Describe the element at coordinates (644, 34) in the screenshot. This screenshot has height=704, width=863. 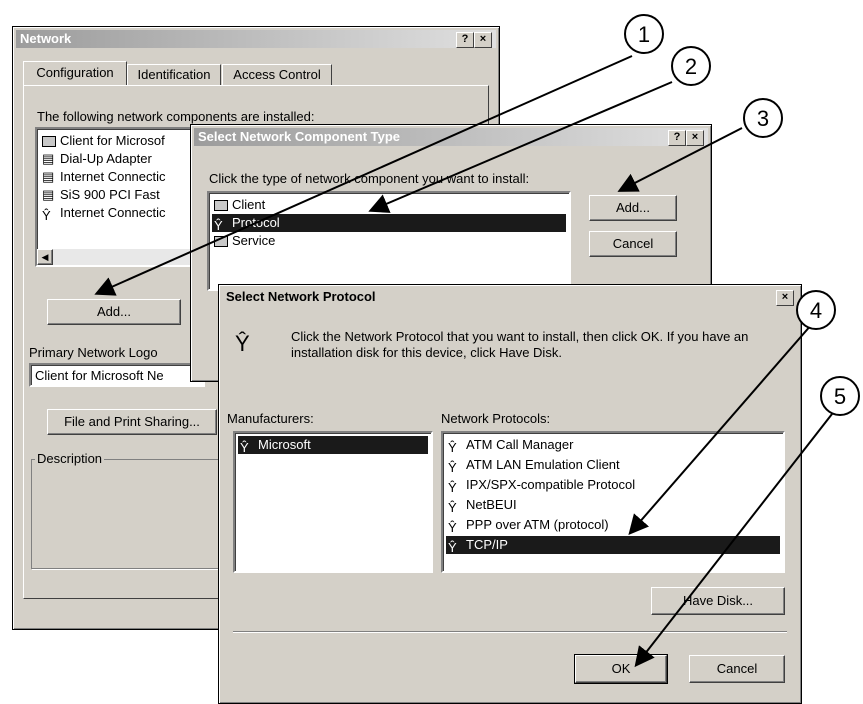
I see `callout-1: 1` at that location.